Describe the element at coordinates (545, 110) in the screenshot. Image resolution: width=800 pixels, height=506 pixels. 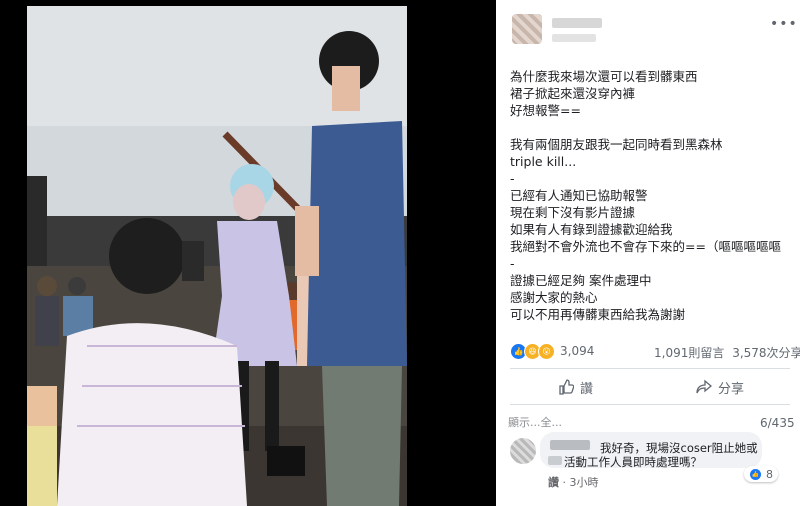
I see `post-line: 好想報警==` at that location.